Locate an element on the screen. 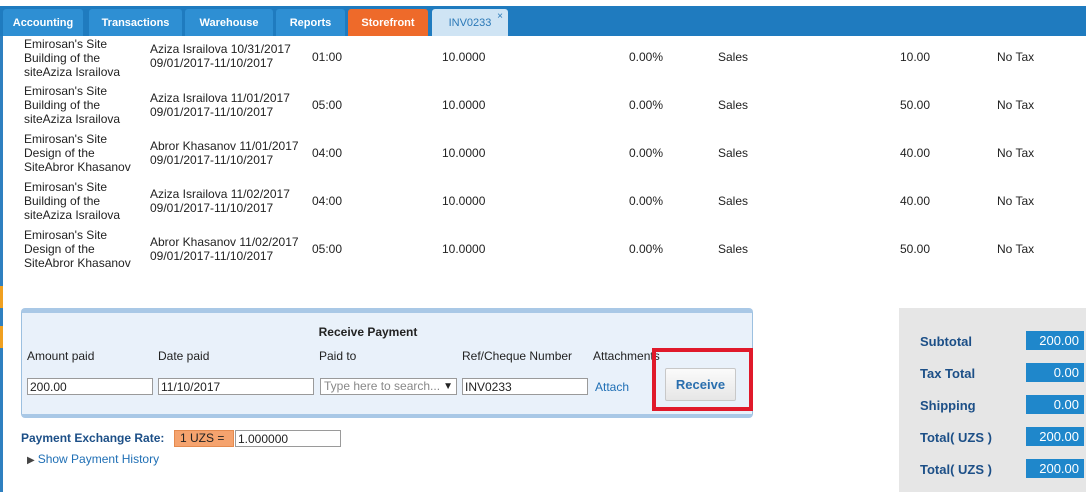  currency-badge: 1 UZS = is located at coordinates (204, 438).